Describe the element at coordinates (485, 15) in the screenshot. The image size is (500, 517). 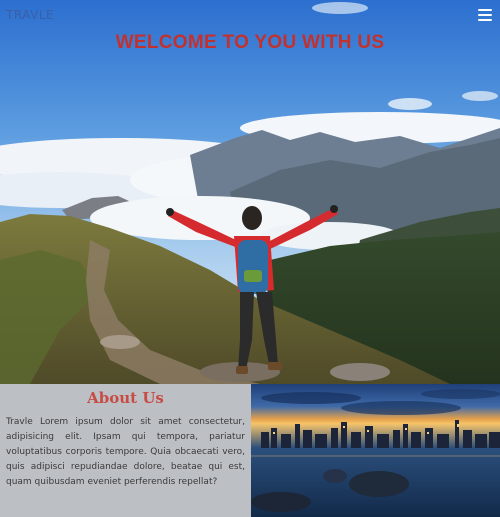
I see `hamburger-menu-icon` at that location.